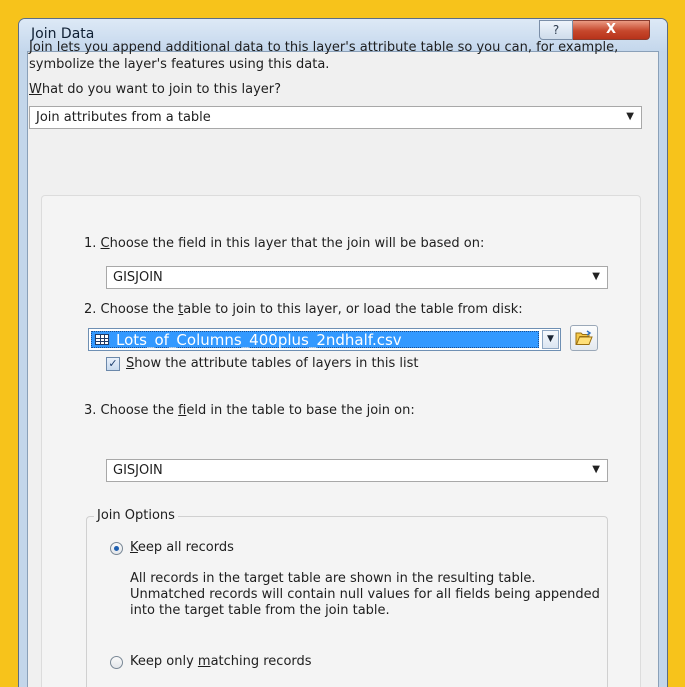  What do you see at coordinates (136, 515) in the screenshot?
I see `join-options-legend: Join Options` at bounding box center [136, 515].